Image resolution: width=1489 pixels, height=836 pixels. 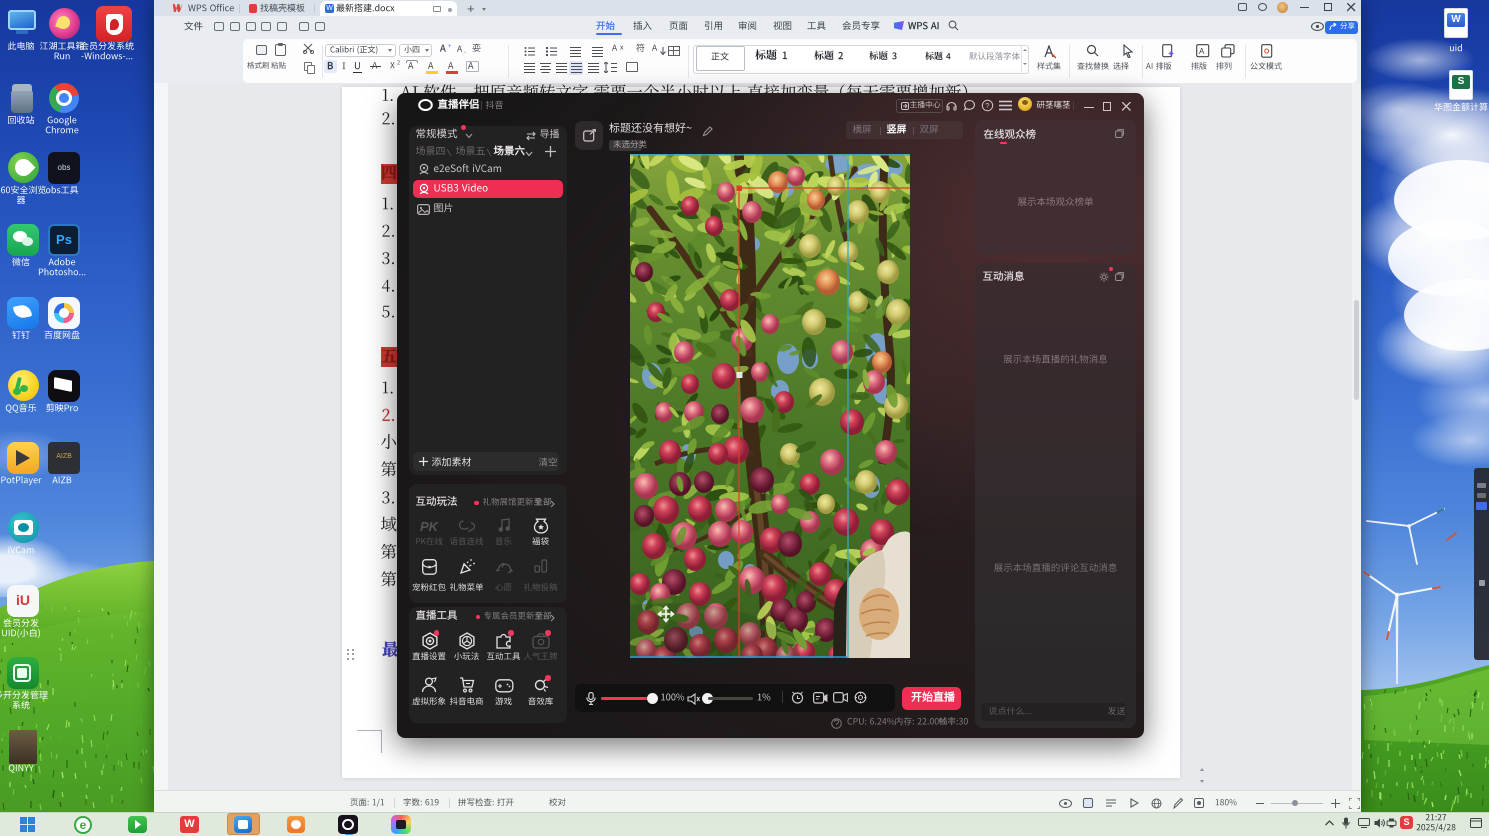 What do you see at coordinates (430, 526) in the screenshot?
I see `svg-text: PK` at bounding box center [430, 526].